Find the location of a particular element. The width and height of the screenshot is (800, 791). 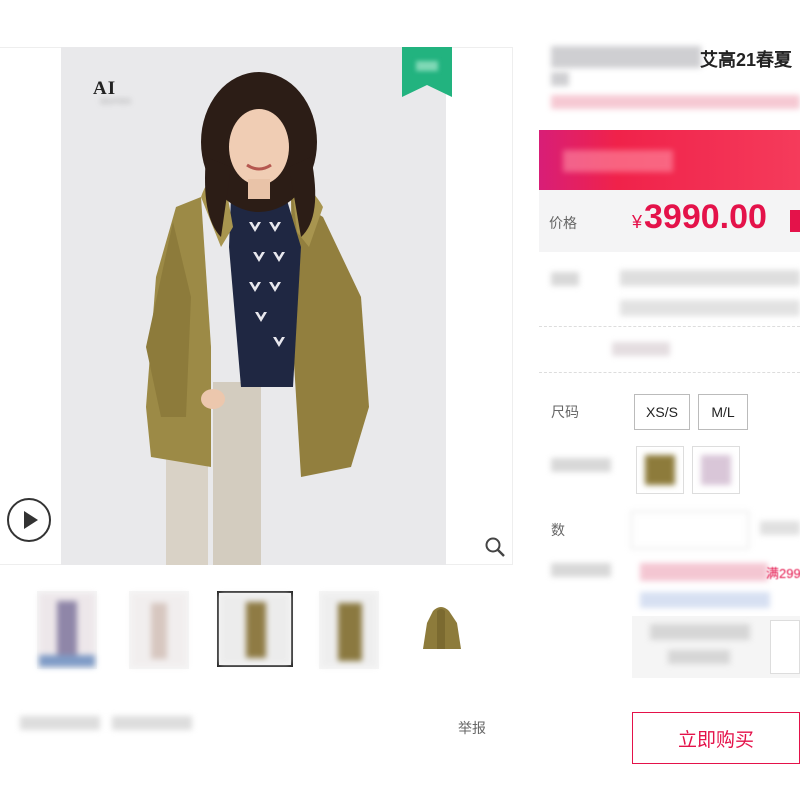

promotion-text-blurred is located at coordinates (618, 161).